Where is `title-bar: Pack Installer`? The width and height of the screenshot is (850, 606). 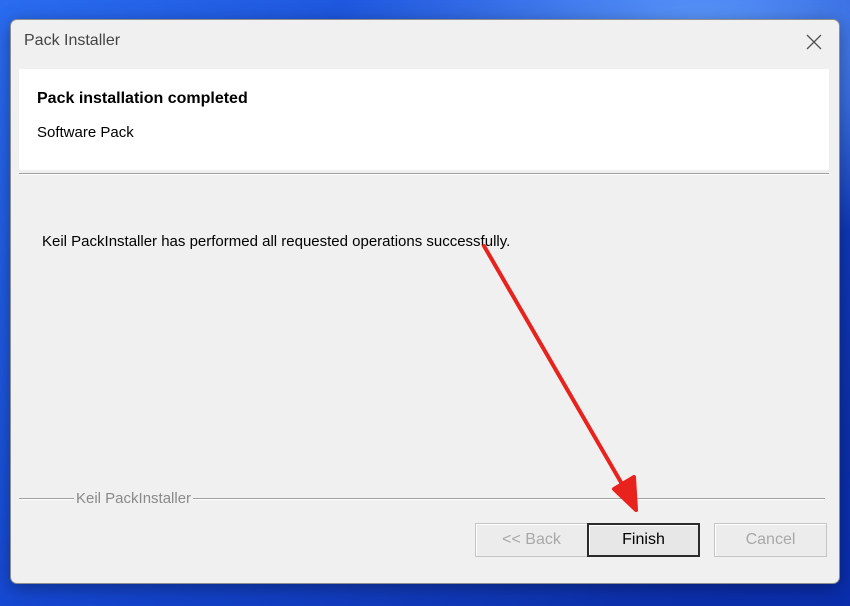
title-bar: Pack Installer is located at coordinates (425, 42).